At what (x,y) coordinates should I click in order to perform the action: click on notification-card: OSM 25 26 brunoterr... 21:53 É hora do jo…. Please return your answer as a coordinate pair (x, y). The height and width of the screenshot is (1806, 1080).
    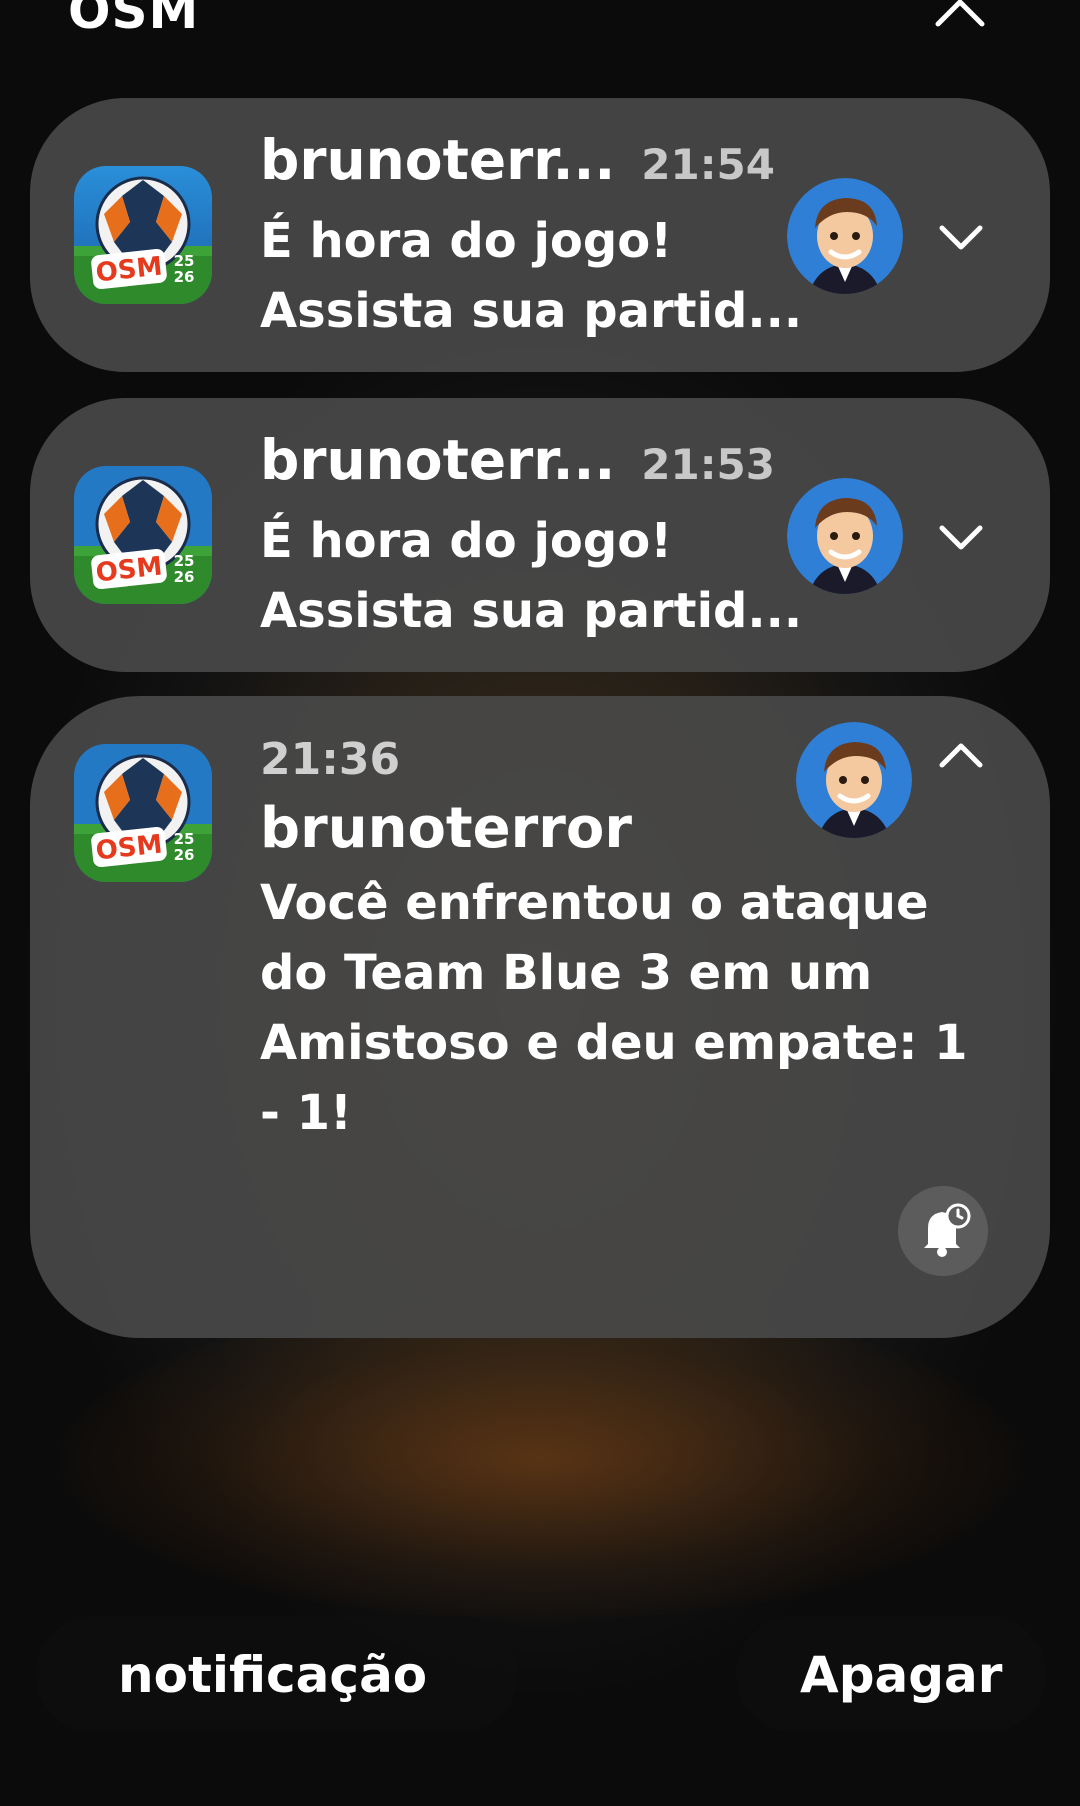
    Looking at the image, I should click on (540, 535).